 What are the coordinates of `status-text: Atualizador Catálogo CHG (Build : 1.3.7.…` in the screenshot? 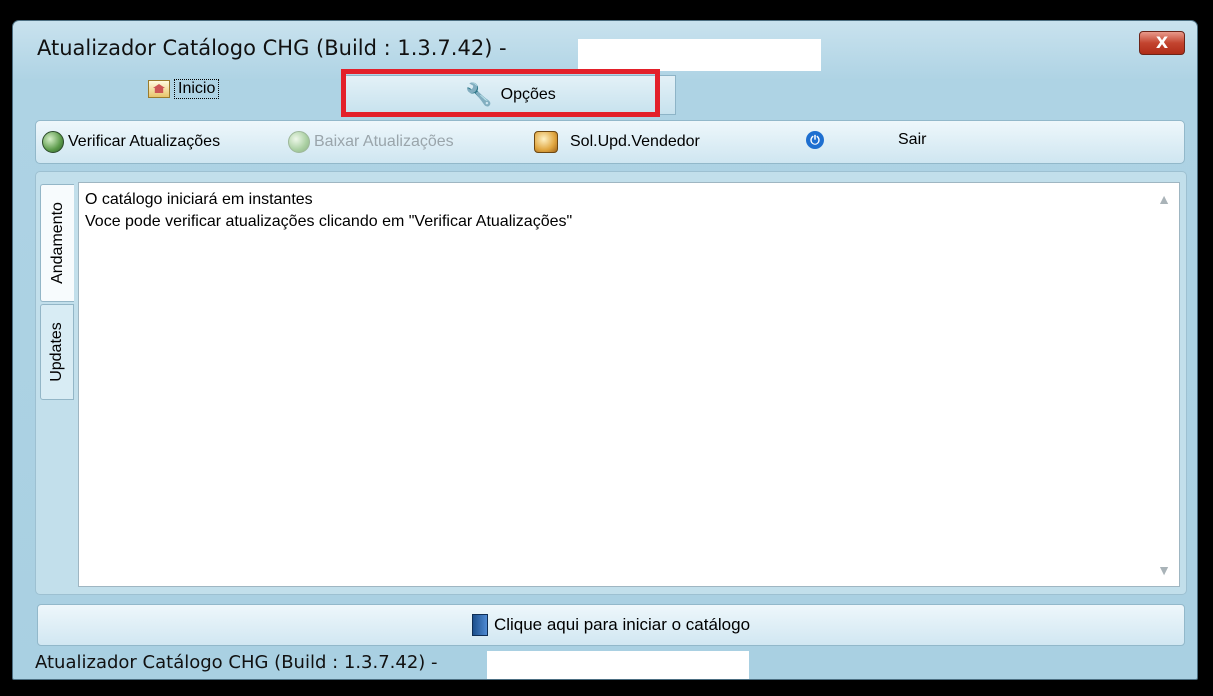 It's located at (236, 662).